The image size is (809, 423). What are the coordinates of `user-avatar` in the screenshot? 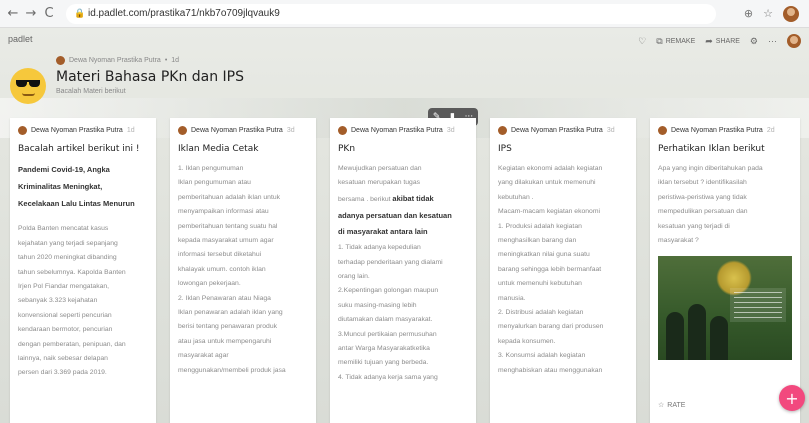 It's located at (794, 41).